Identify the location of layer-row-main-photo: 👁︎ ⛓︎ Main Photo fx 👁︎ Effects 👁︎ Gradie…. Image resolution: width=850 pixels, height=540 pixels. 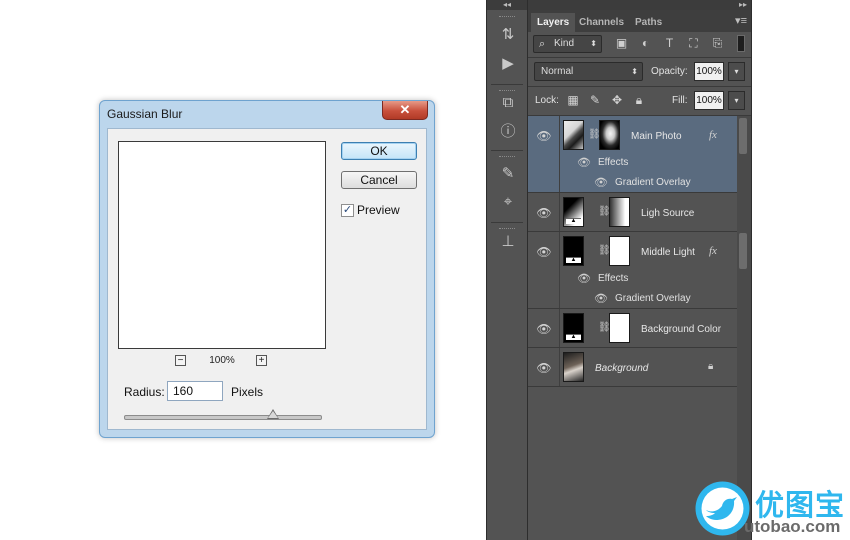
(632, 154).